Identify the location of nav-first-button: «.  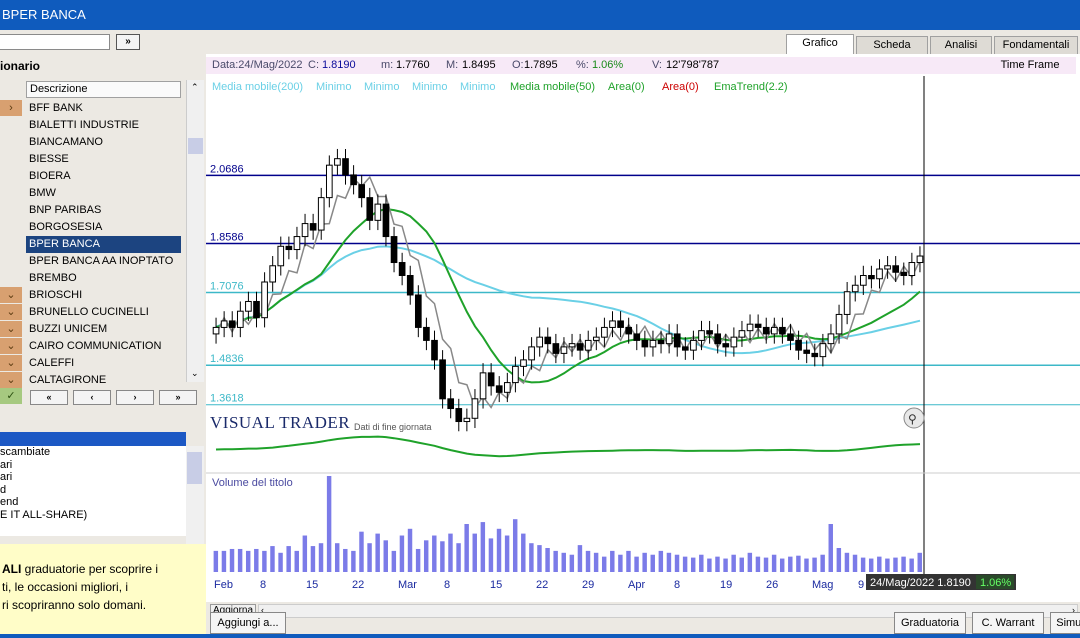
(49, 397).